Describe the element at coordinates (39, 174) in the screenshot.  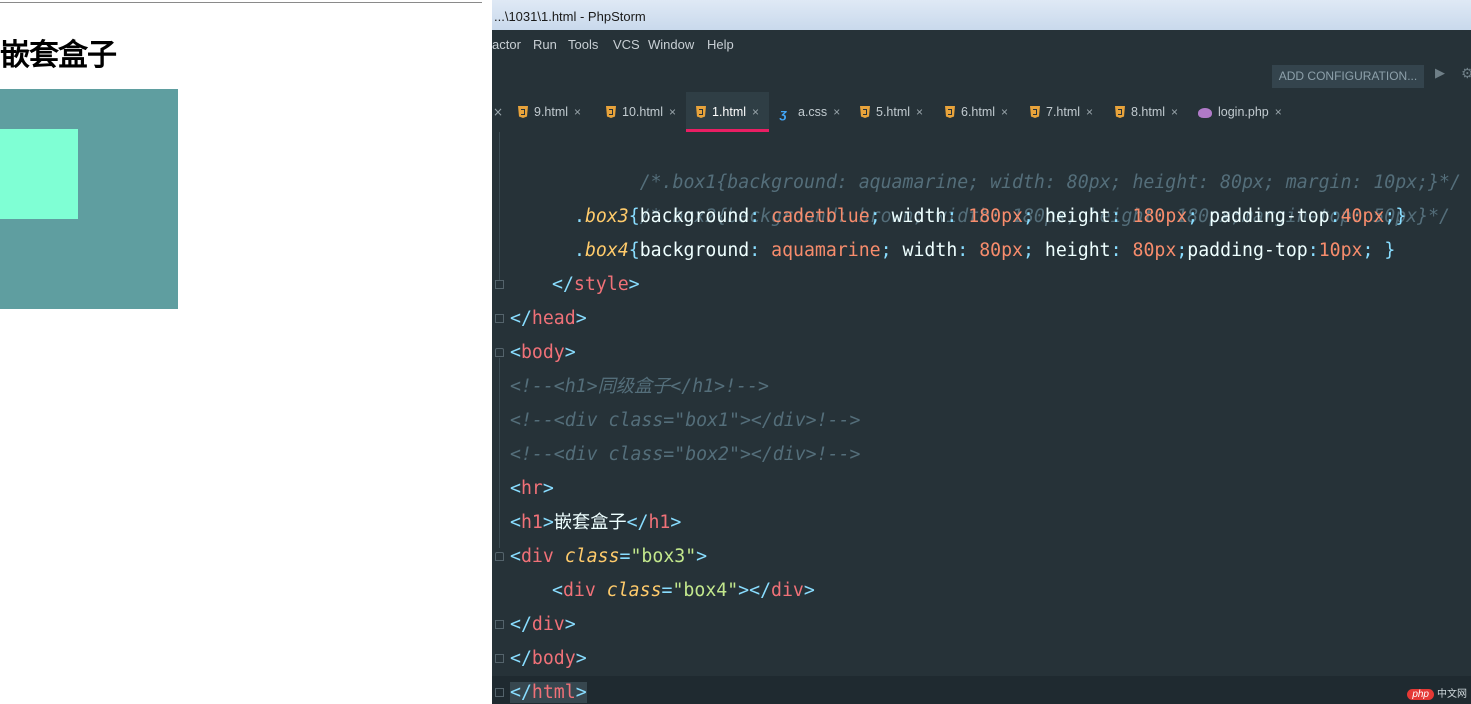
I see `box4-inner-box` at that location.